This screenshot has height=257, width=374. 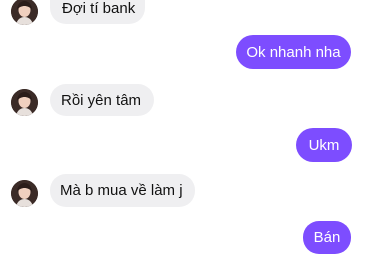 What do you see at coordinates (99, 8) in the screenshot?
I see `message-text: Đợi tí bank` at bounding box center [99, 8].